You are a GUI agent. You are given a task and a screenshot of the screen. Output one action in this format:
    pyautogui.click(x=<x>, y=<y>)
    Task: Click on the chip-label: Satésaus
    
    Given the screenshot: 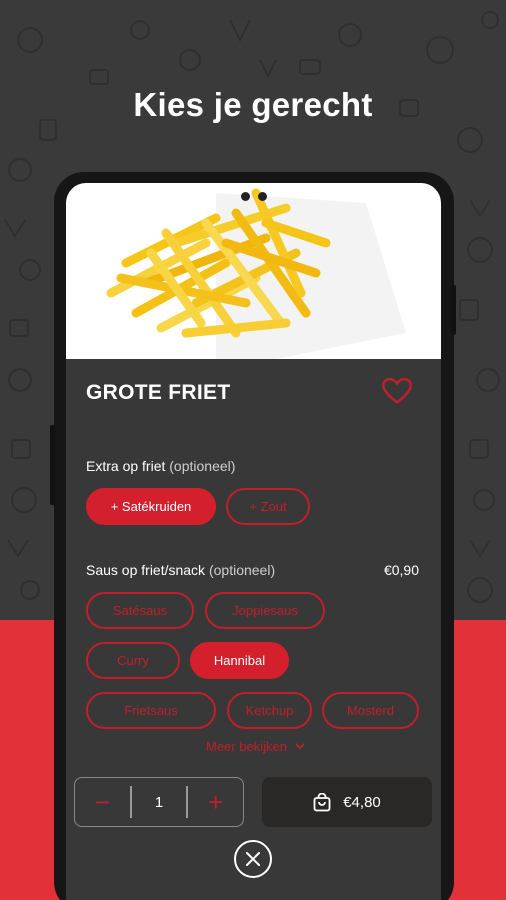 What is the action you would take?
    pyautogui.click(x=140, y=610)
    